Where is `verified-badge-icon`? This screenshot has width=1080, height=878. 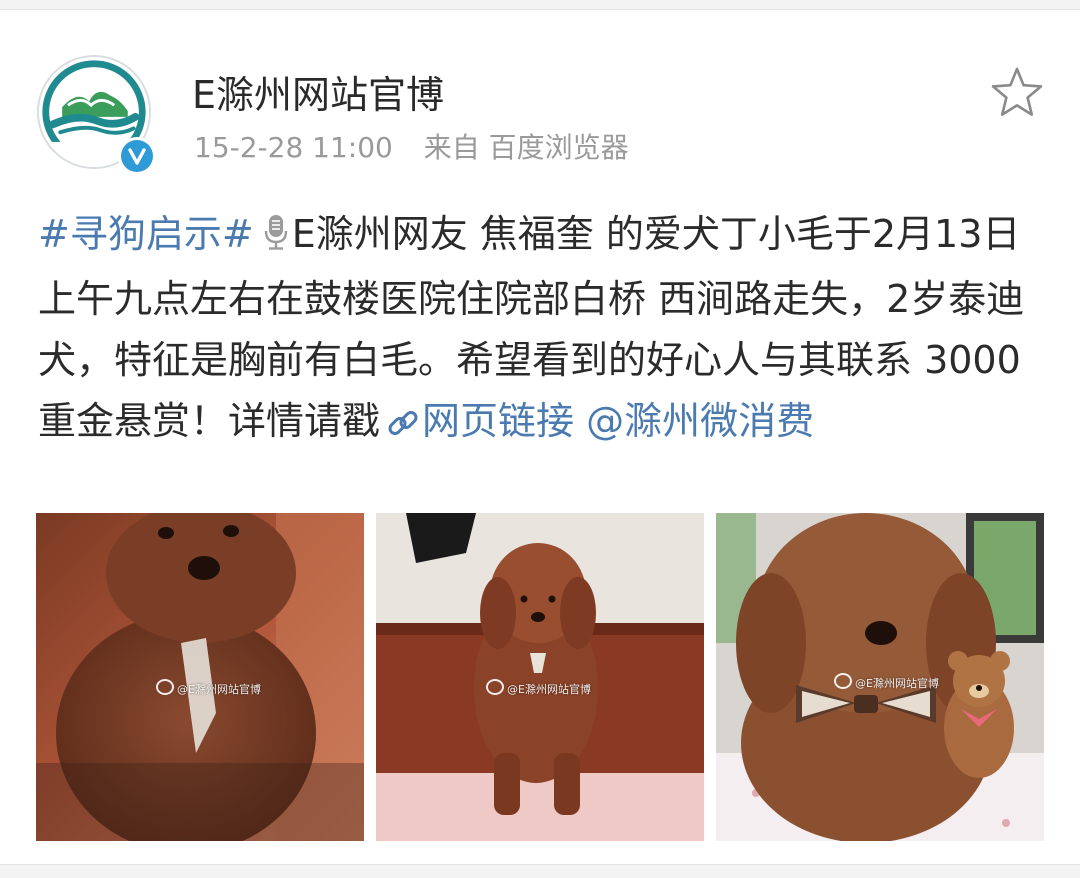 verified-badge-icon is located at coordinates (137, 156).